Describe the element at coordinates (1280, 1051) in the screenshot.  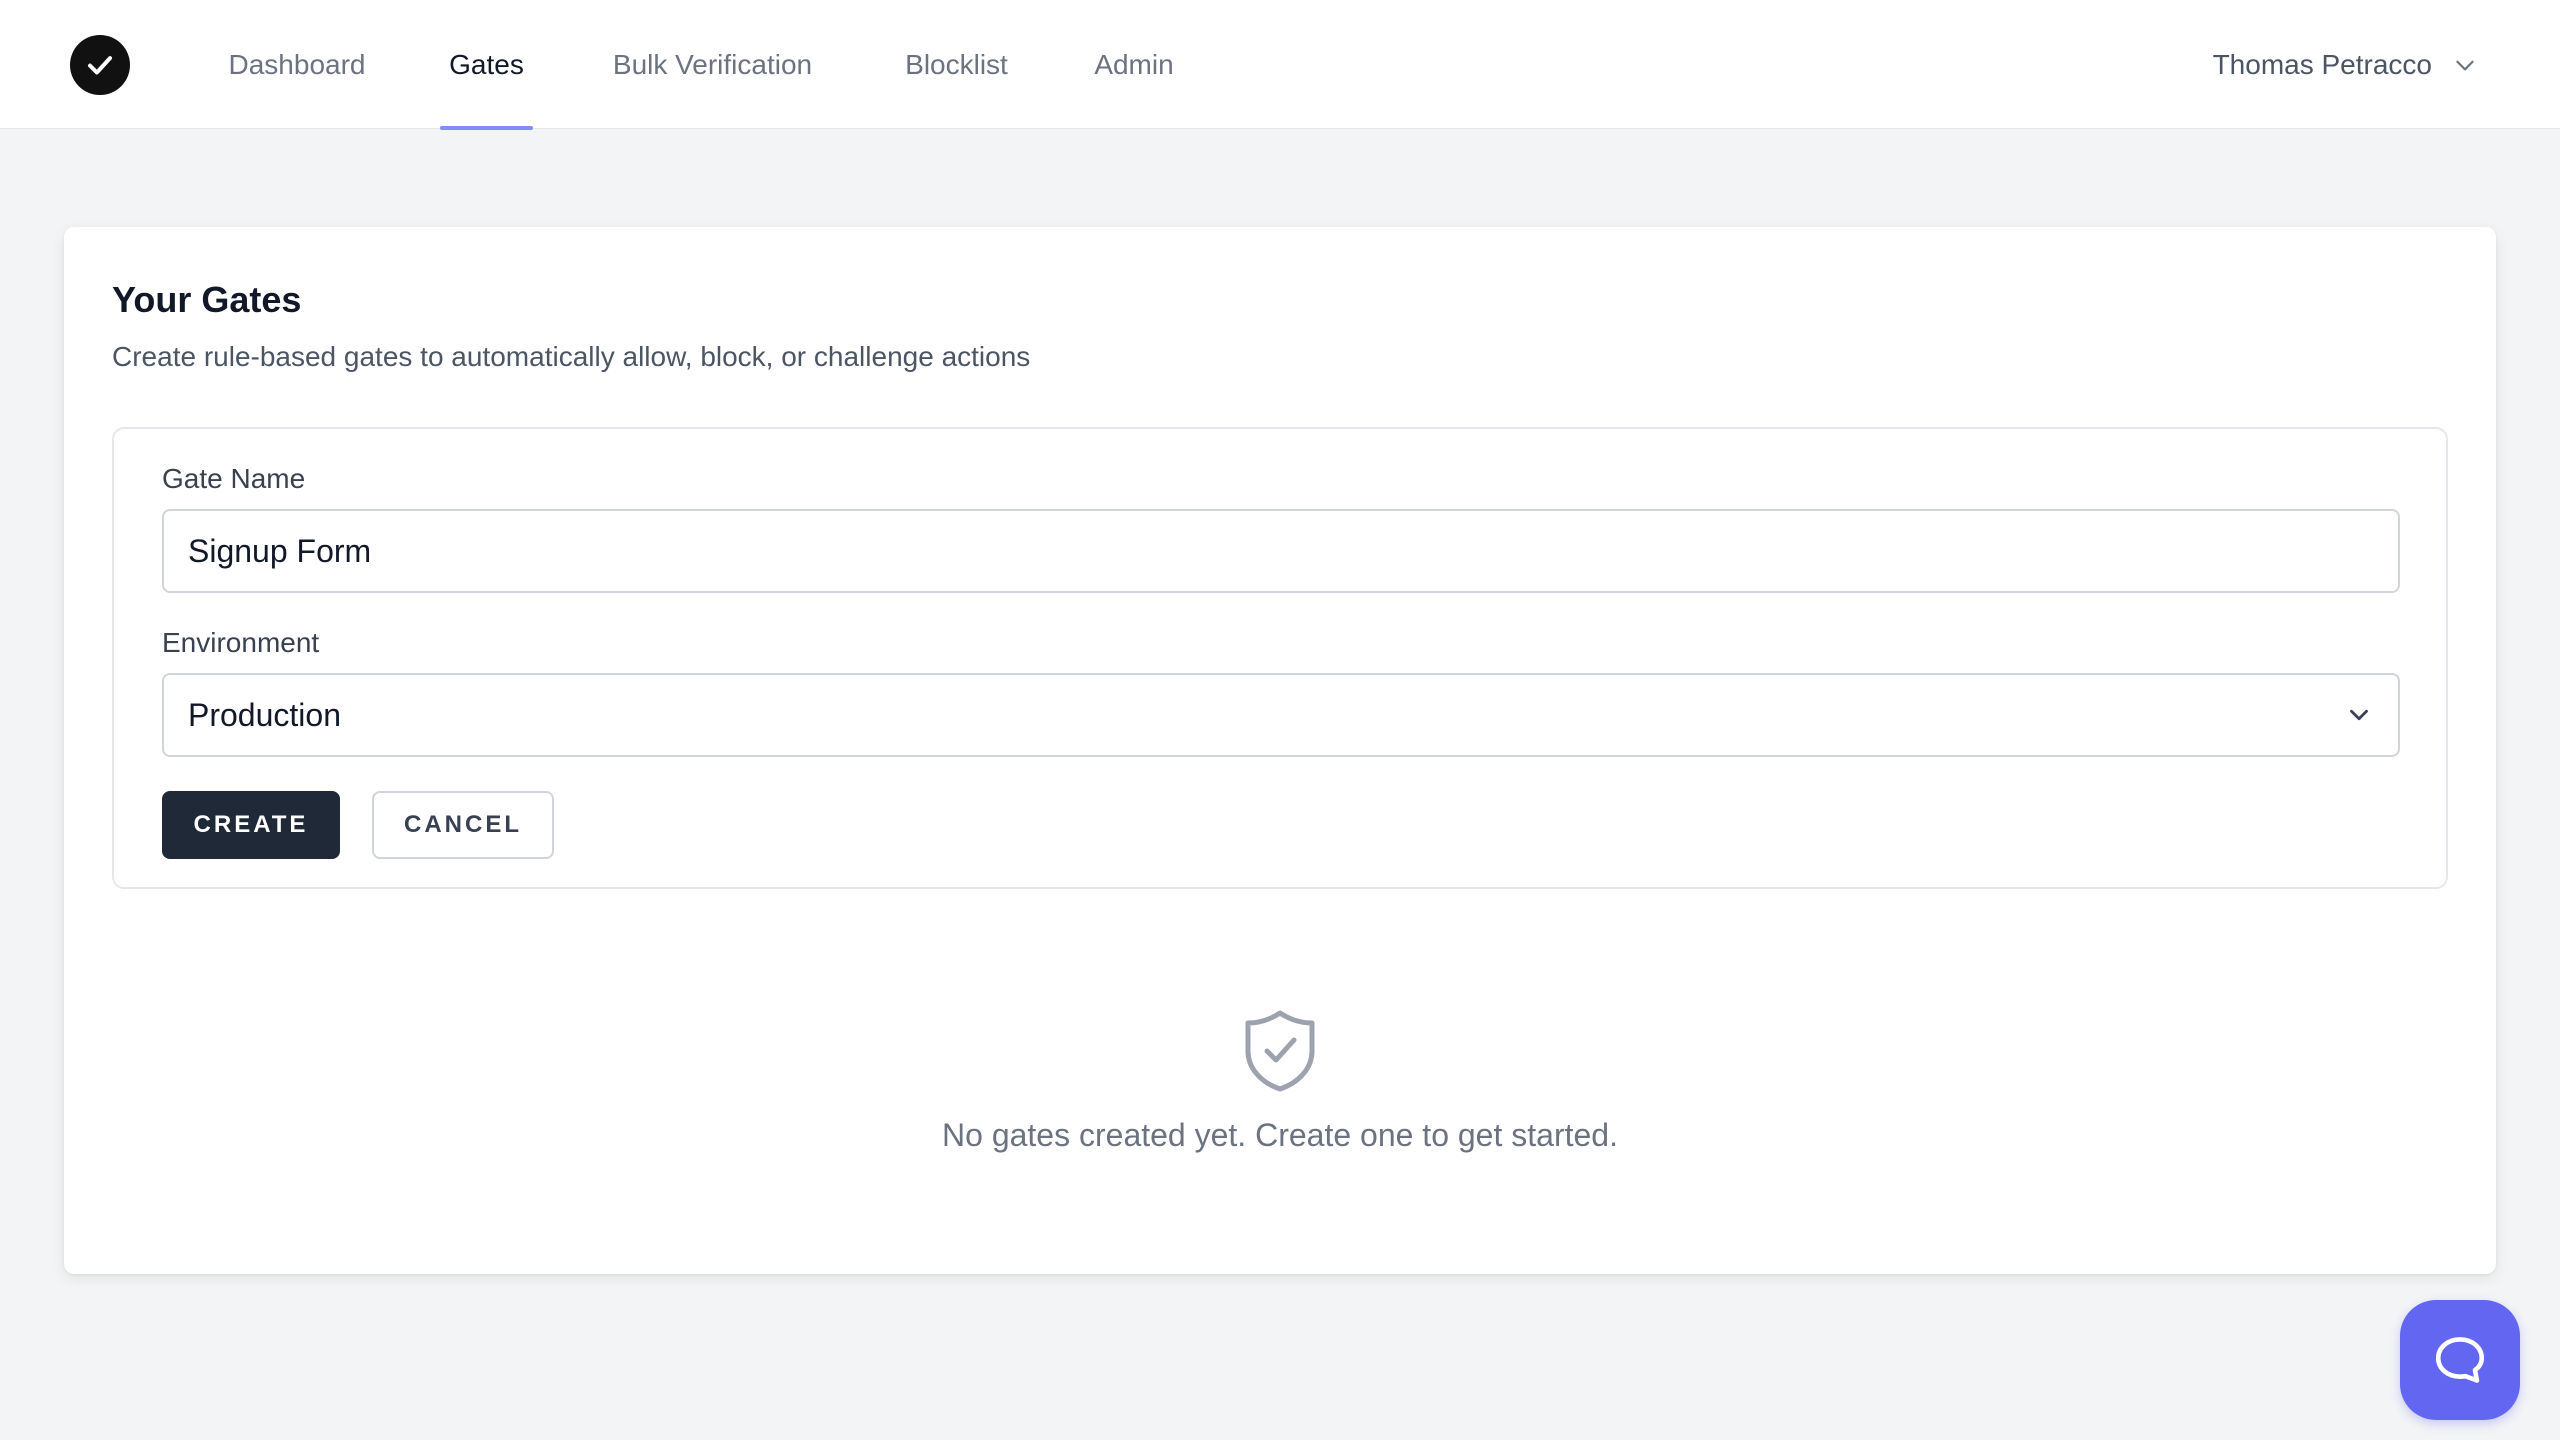
I see `shield-check-icon` at that location.